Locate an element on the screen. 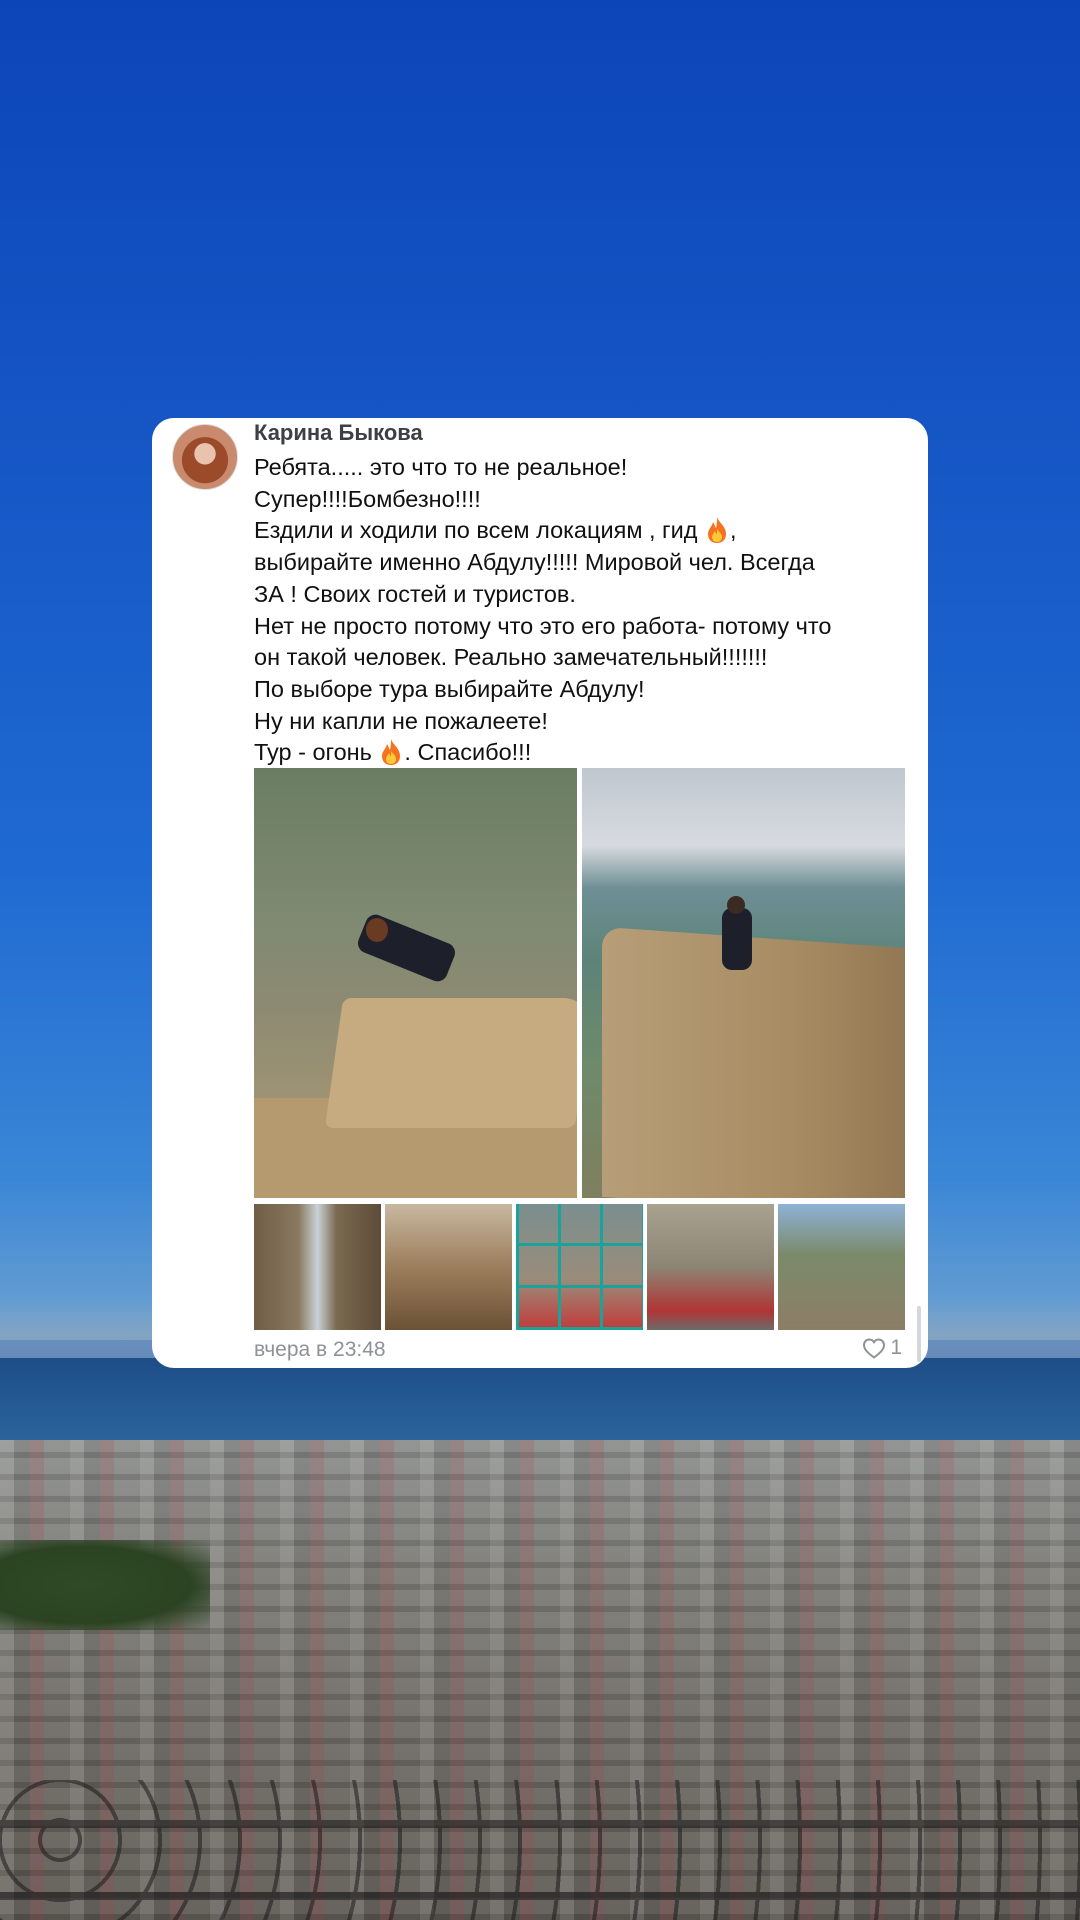 The height and width of the screenshot is (1920, 1080). like-button: 1 is located at coordinates (882, 1348).